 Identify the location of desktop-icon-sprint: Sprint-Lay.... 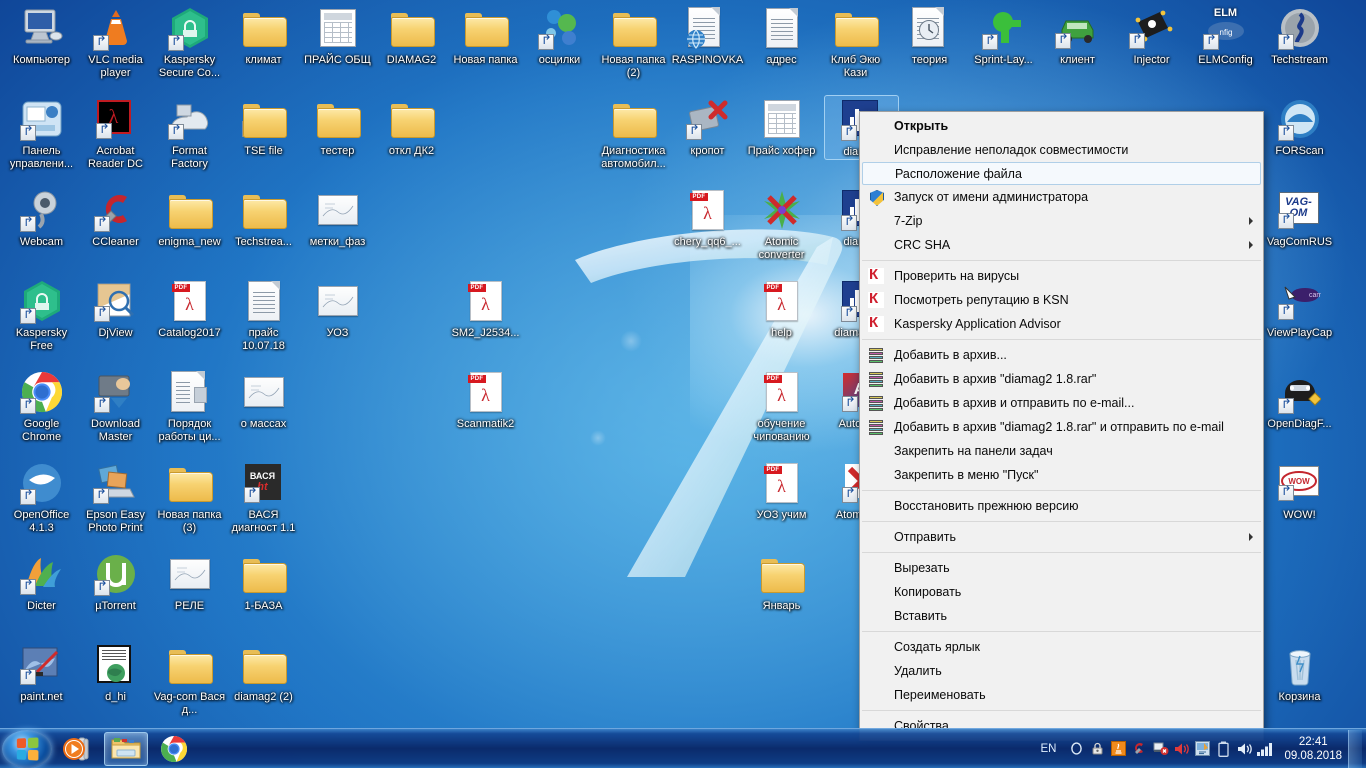
(1003, 35).